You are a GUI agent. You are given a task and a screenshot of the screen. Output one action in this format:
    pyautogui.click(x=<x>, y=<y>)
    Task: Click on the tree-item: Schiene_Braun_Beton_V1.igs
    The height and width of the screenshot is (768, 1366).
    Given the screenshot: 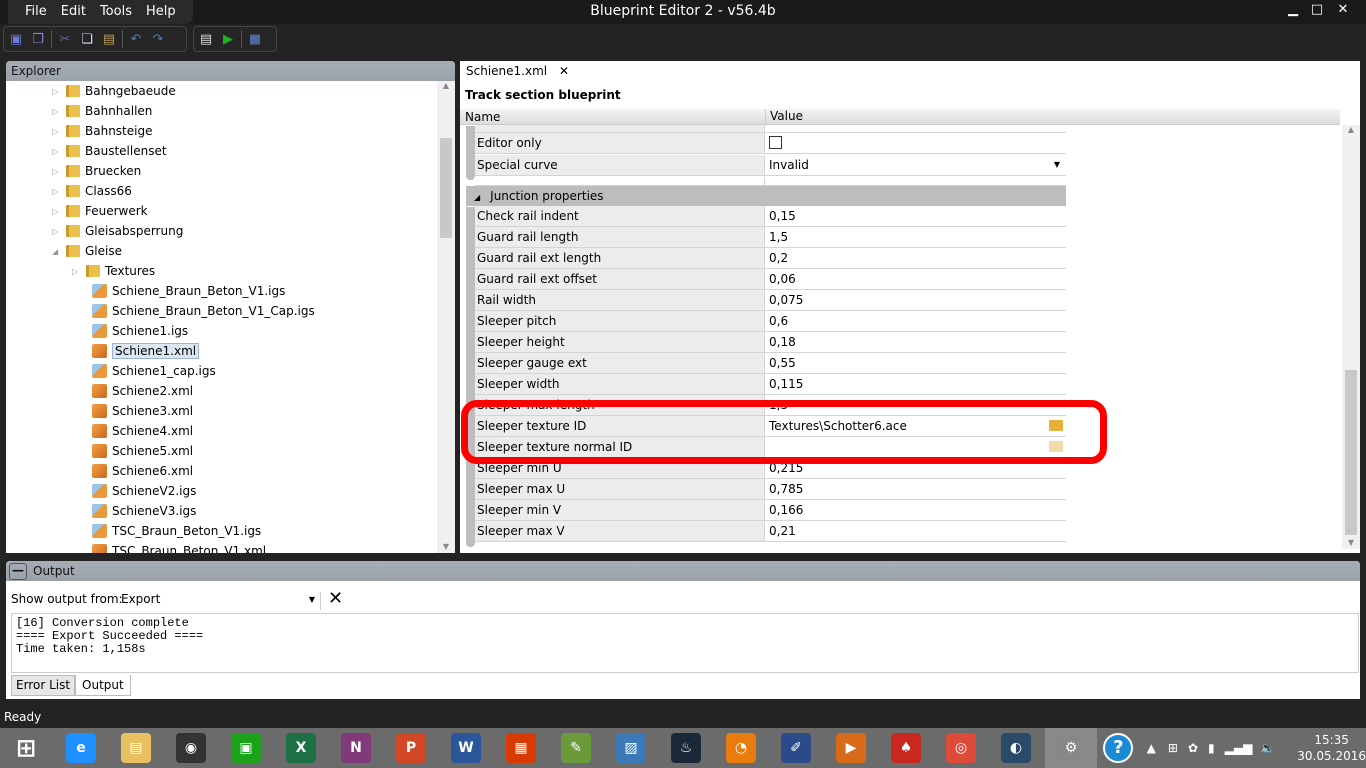 What is the action you would take?
    pyautogui.click(x=181, y=291)
    